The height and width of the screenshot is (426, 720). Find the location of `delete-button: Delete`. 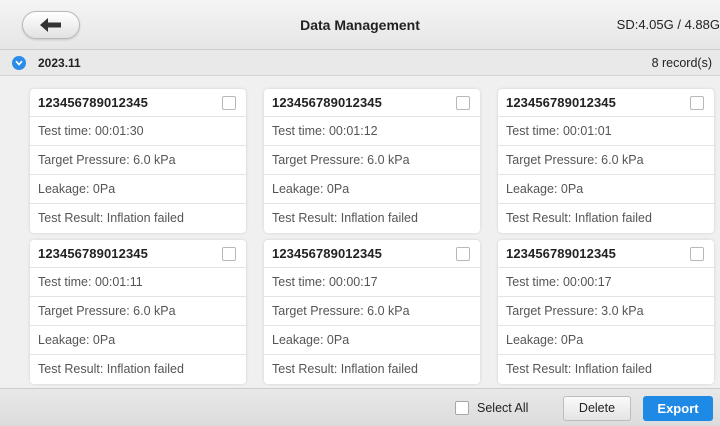

delete-button: Delete is located at coordinates (597, 408).